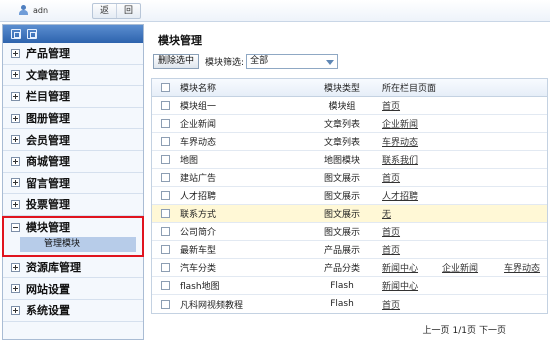  What do you see at coordinates (198, 233) in the screenshot?
I see `module-name: 公司简介` at bounding box center [198, 233].